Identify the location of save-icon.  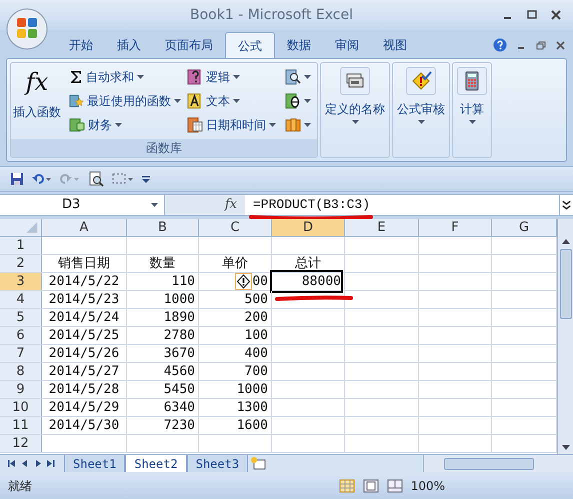
(17, 179).